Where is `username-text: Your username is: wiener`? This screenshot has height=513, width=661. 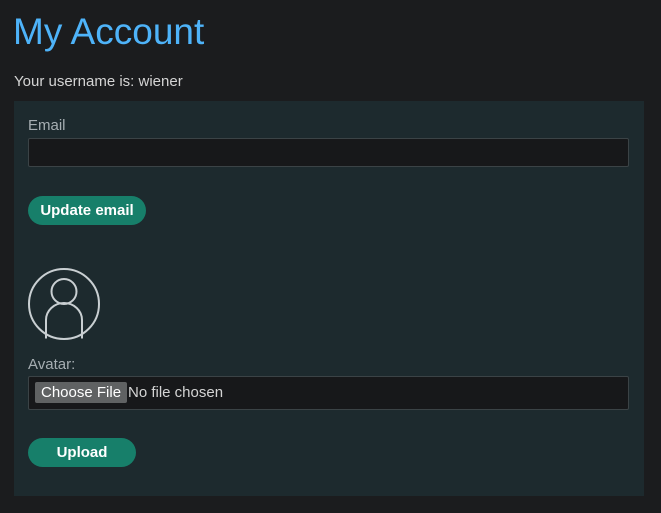
username-text: Your username is: wiener is located at coordinates (98, 81).